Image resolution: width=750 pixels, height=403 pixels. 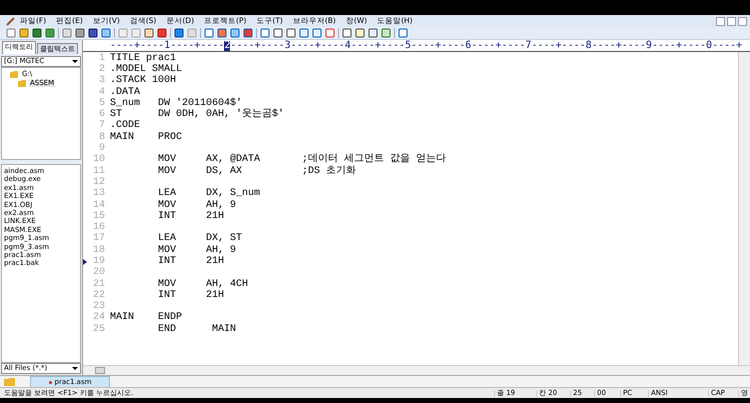 I want to click on line-number: 5, so click(x=101, y=103).